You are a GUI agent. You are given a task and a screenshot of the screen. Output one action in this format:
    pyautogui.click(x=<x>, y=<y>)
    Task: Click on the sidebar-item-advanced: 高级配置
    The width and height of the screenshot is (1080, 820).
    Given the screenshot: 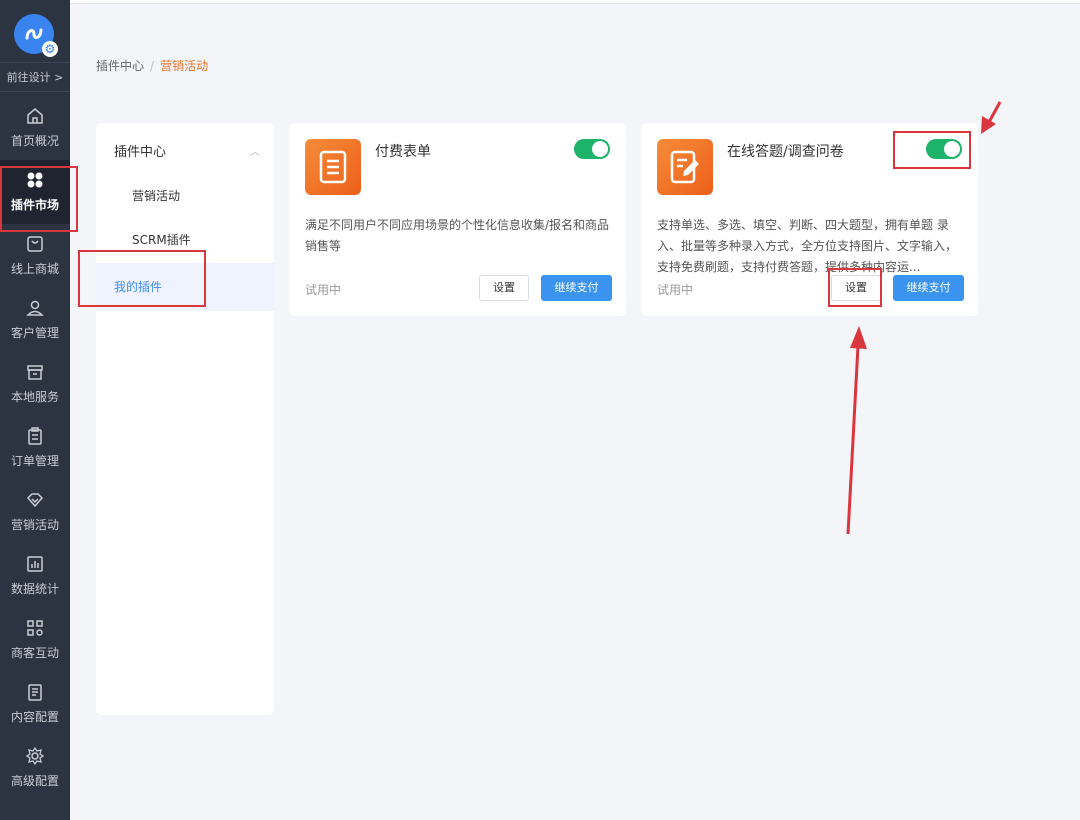 What is the action you would take?
    pyautogui.click(x=35, y=768)
    